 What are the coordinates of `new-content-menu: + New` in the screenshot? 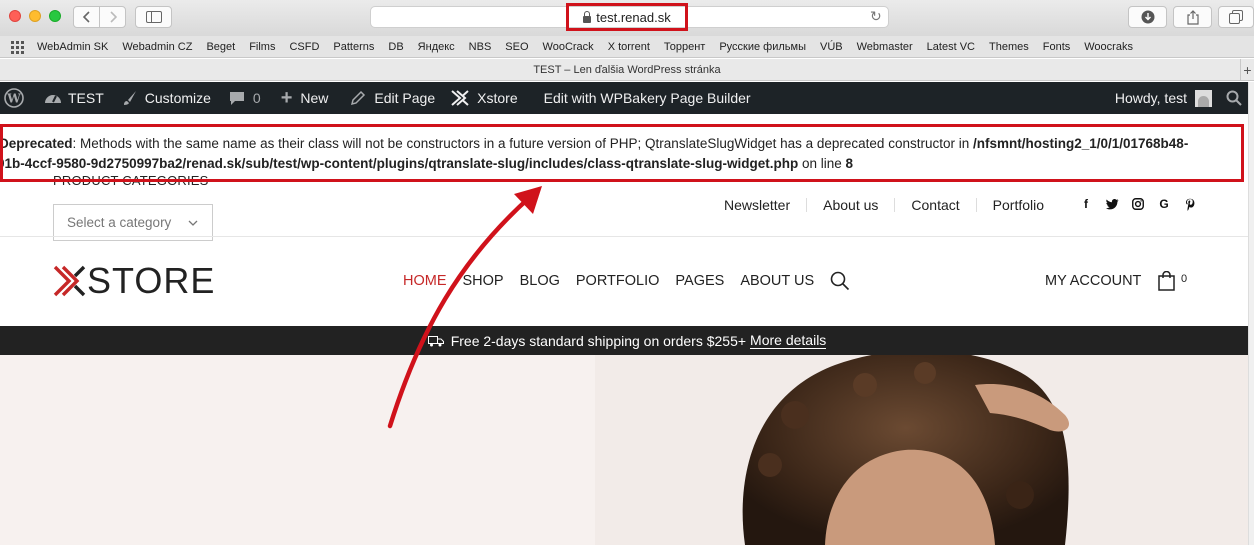 It's located at (303, 98).